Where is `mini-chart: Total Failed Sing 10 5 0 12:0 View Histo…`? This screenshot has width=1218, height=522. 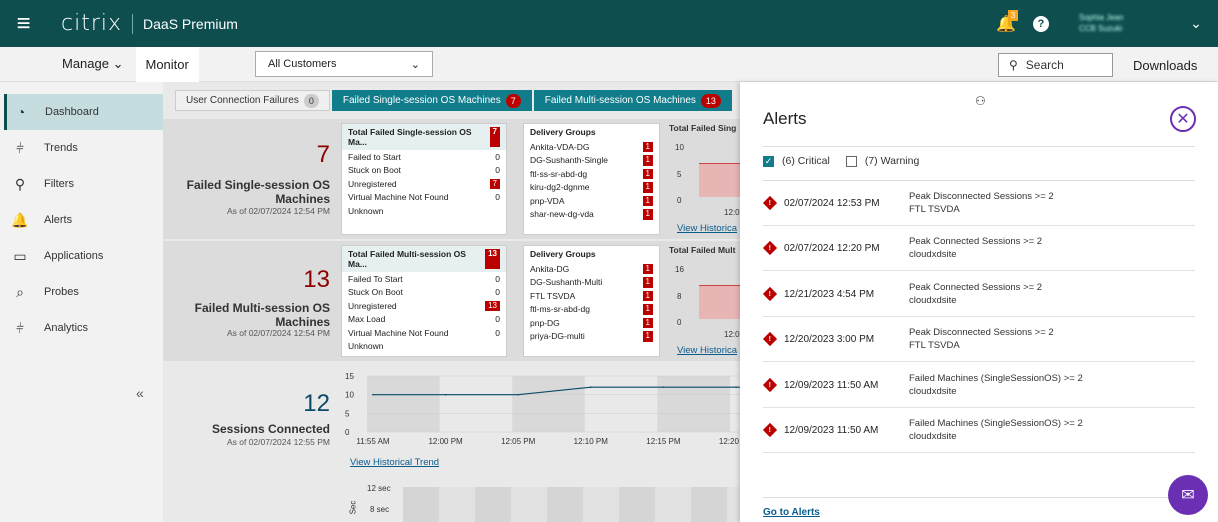 mini-chart: Total Failed Sing 10 5 0 12:0 View Histo… is located at coordinates (704, 178).